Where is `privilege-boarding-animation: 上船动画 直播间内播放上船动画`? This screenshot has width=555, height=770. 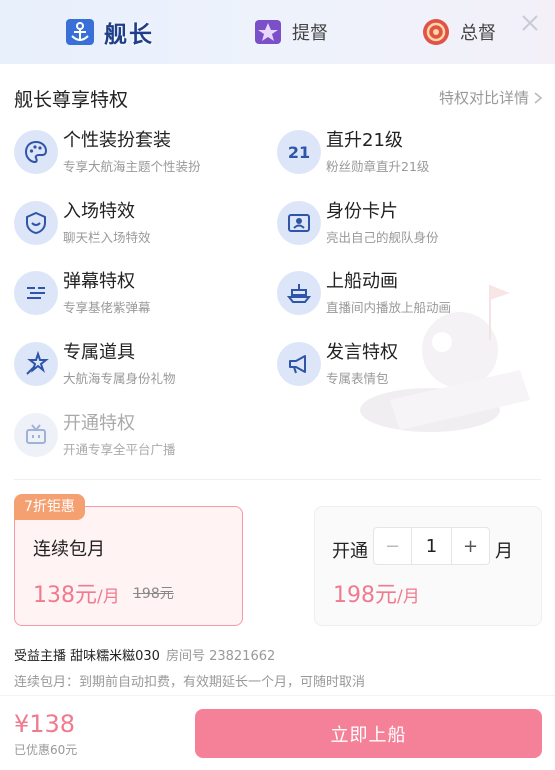
privilege-boarding-animation: 上船动画 直播间内播放上船动画 is located at coordinates (402, 297).